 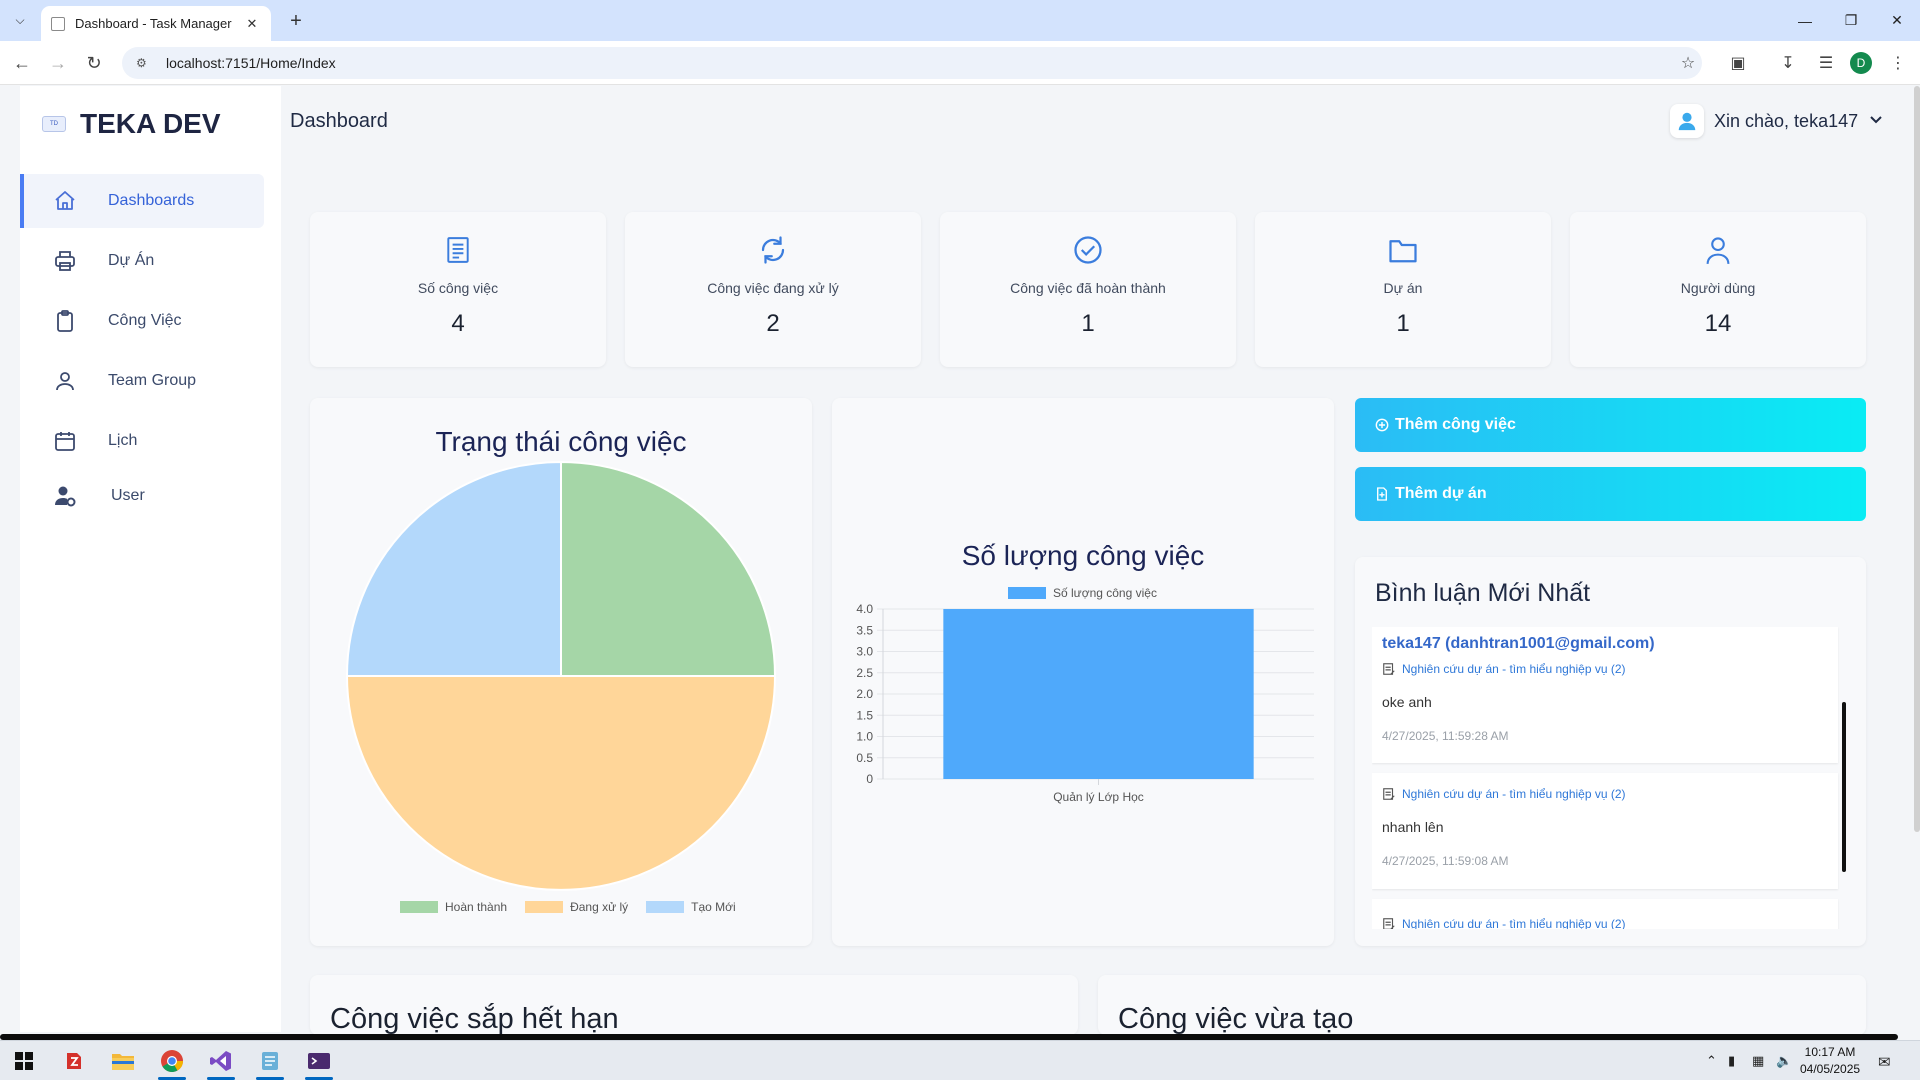 I want to click on new-tab-button: +, so click(x=296, y=21).